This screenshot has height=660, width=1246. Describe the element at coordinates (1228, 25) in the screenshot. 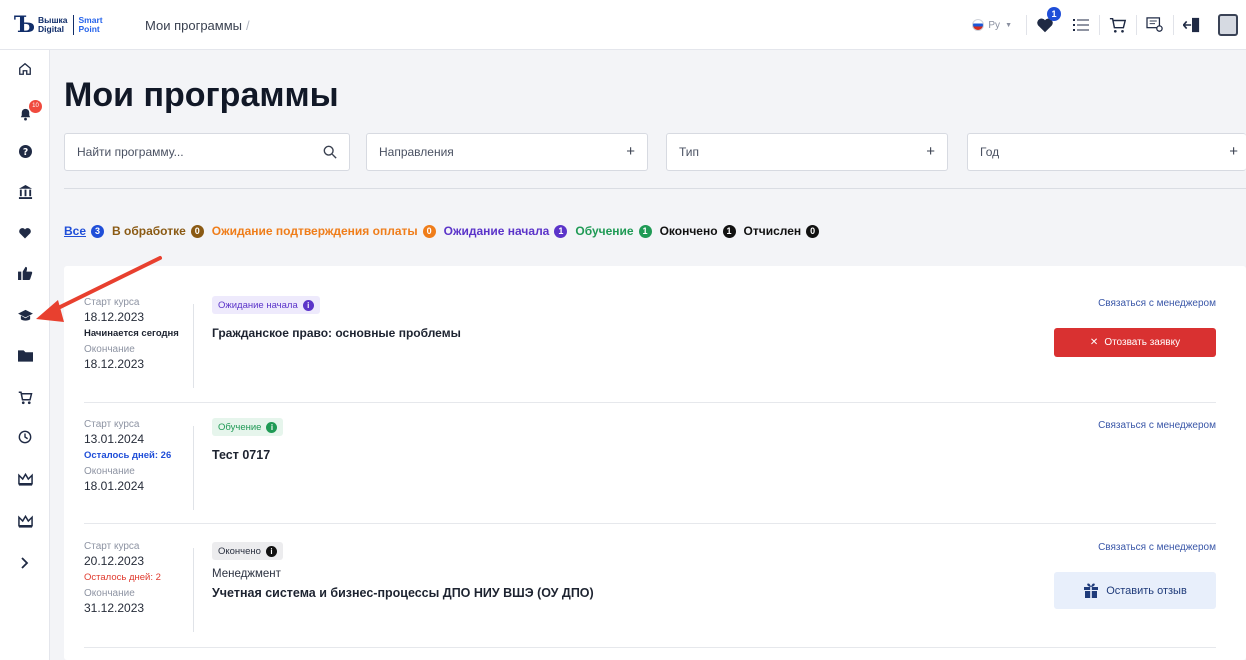

I see `user-avatar` at that location.